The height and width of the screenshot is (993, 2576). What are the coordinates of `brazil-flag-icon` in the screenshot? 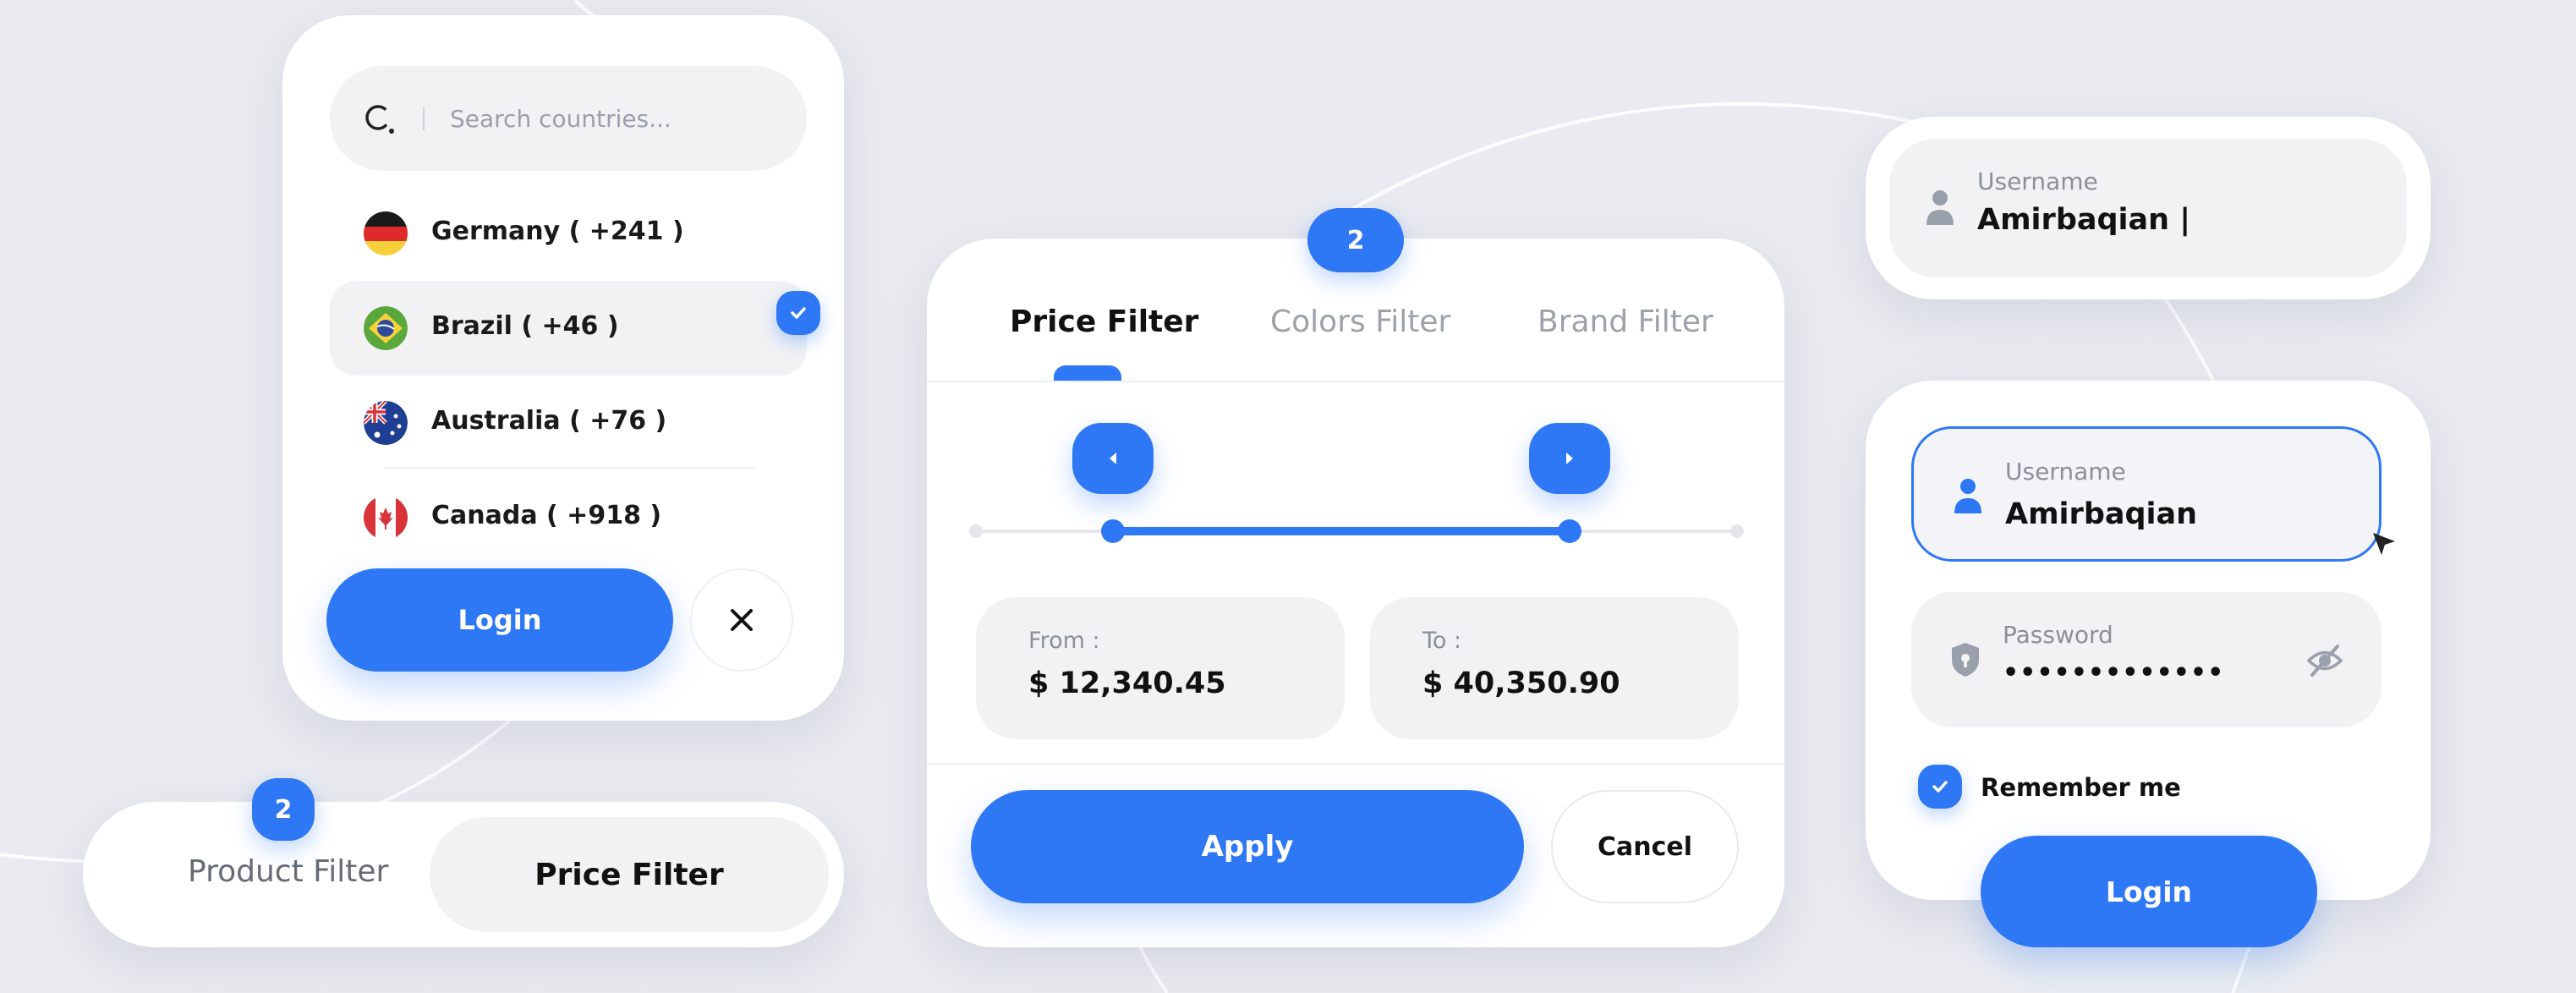 It's located at (386, 328).